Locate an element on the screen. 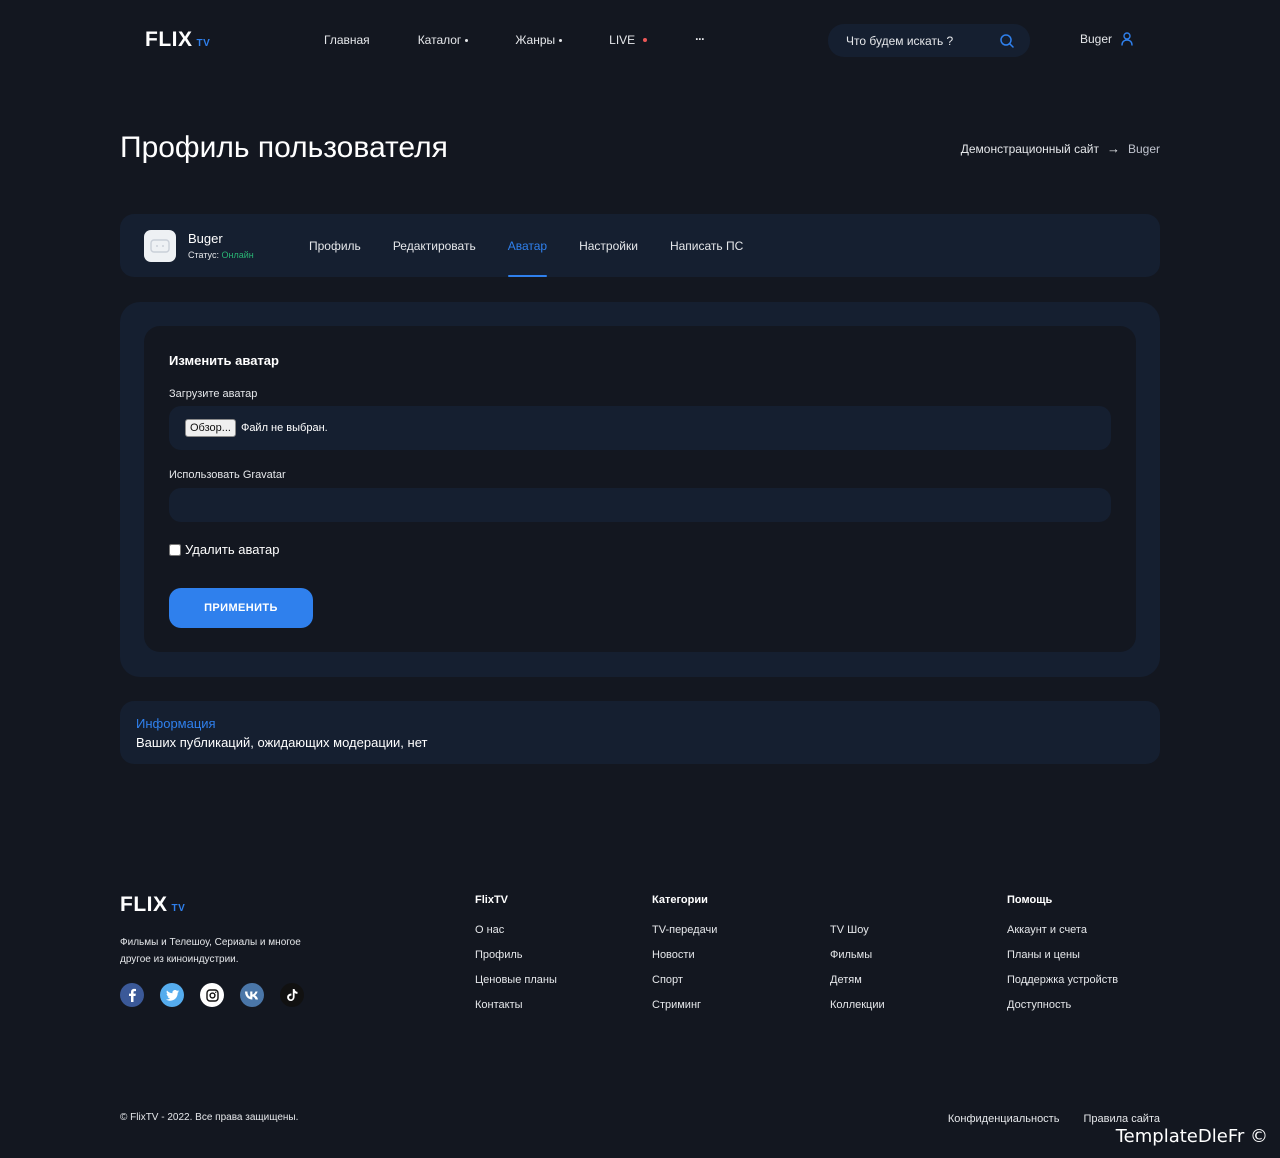  footer-link: Планы и цены is located at coordinates (1062, 961).